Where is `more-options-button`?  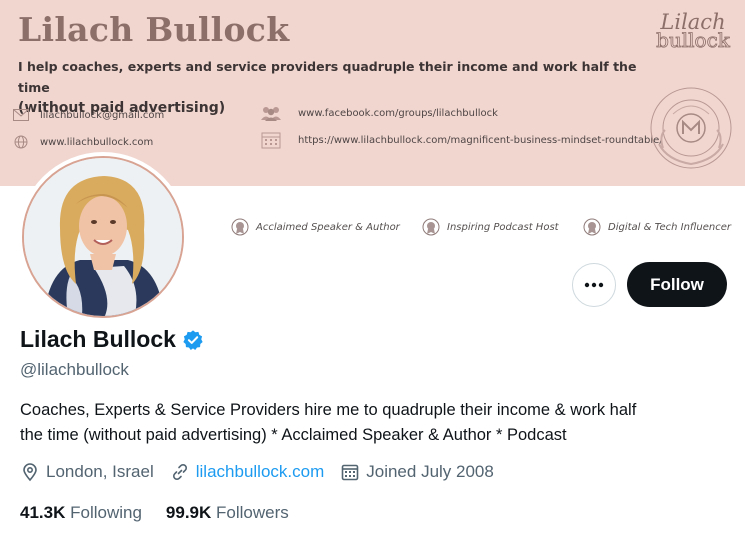 more-options-button is located at coordinates (594, 285).